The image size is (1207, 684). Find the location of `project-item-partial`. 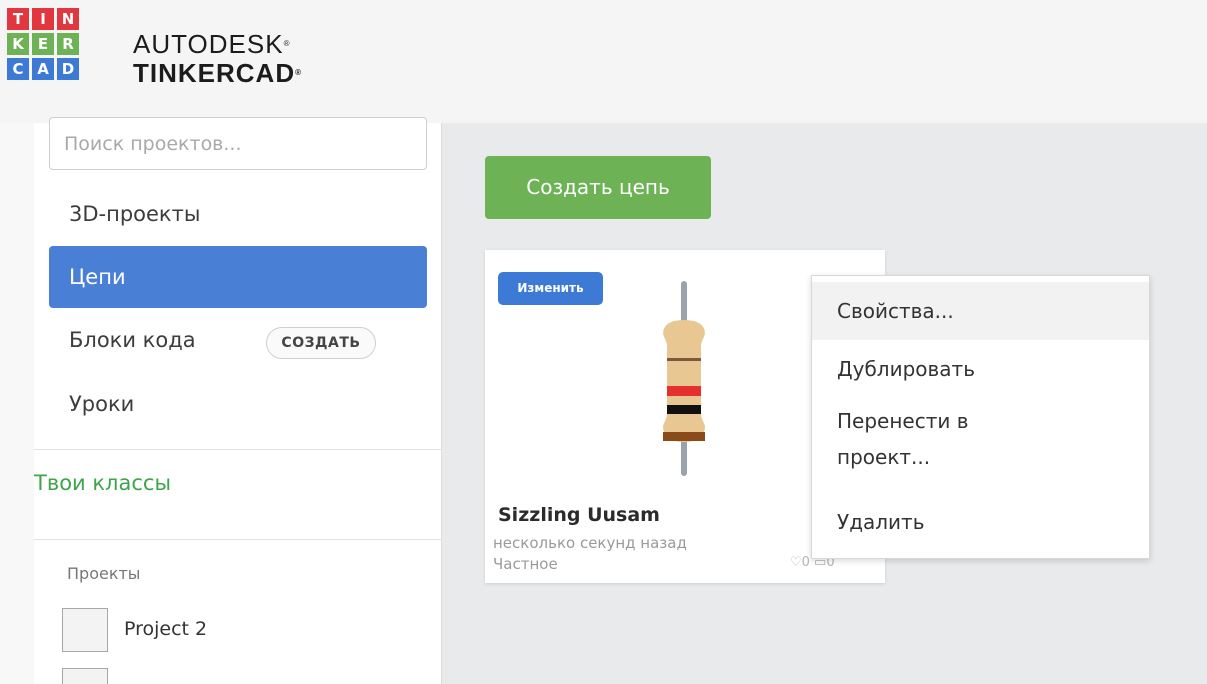

project-item-partial is located at coordinates (247, 676).